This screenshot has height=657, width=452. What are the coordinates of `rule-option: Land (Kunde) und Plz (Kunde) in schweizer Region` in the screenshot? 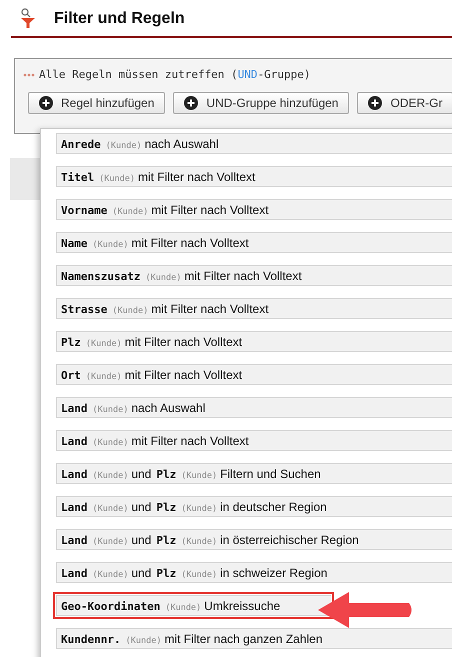 It's located at (254, 572).